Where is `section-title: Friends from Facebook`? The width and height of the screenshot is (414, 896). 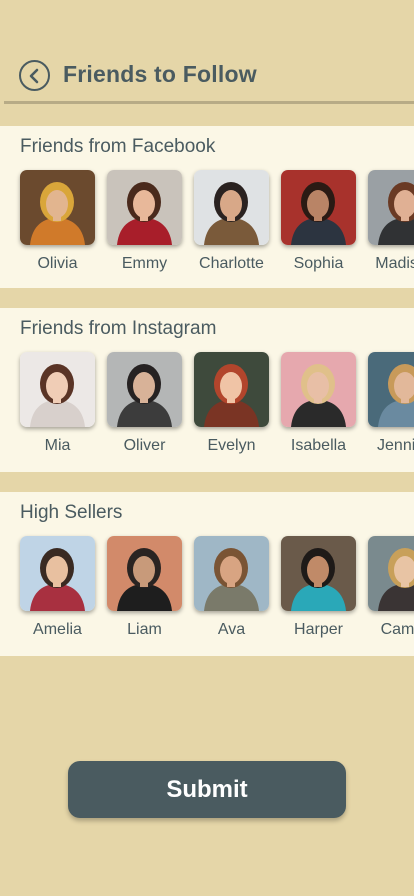 section-title: Friends from Facebook is located at coordinates (118, 146).